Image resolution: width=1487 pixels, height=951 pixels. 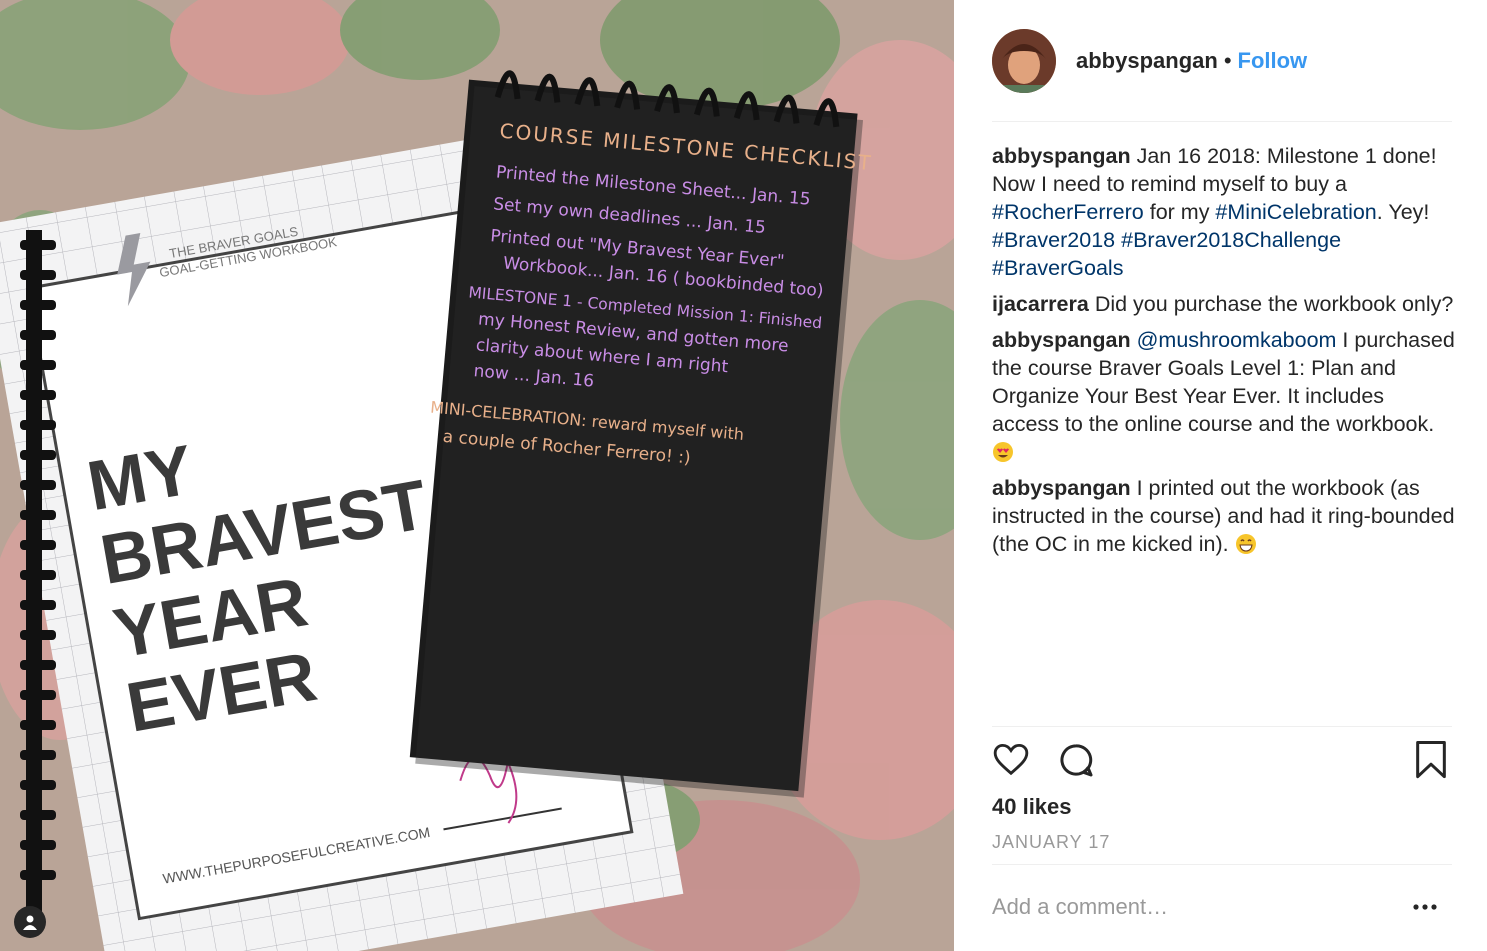 I want to click on post-date: JANUARY 17, so click(x=1051, y=842).